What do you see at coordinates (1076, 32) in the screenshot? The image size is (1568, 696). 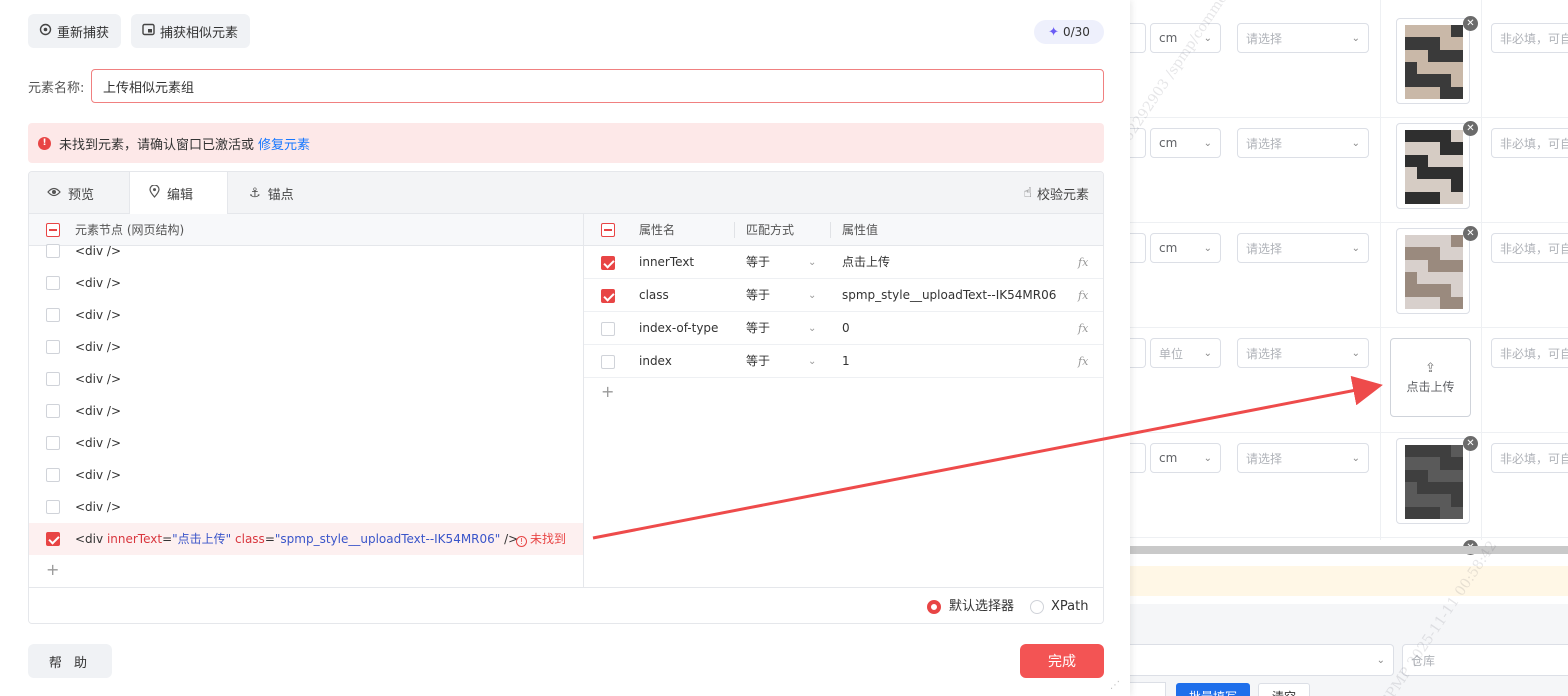 I see `counter-text: 0/30` at bounding box center [1076, 32].